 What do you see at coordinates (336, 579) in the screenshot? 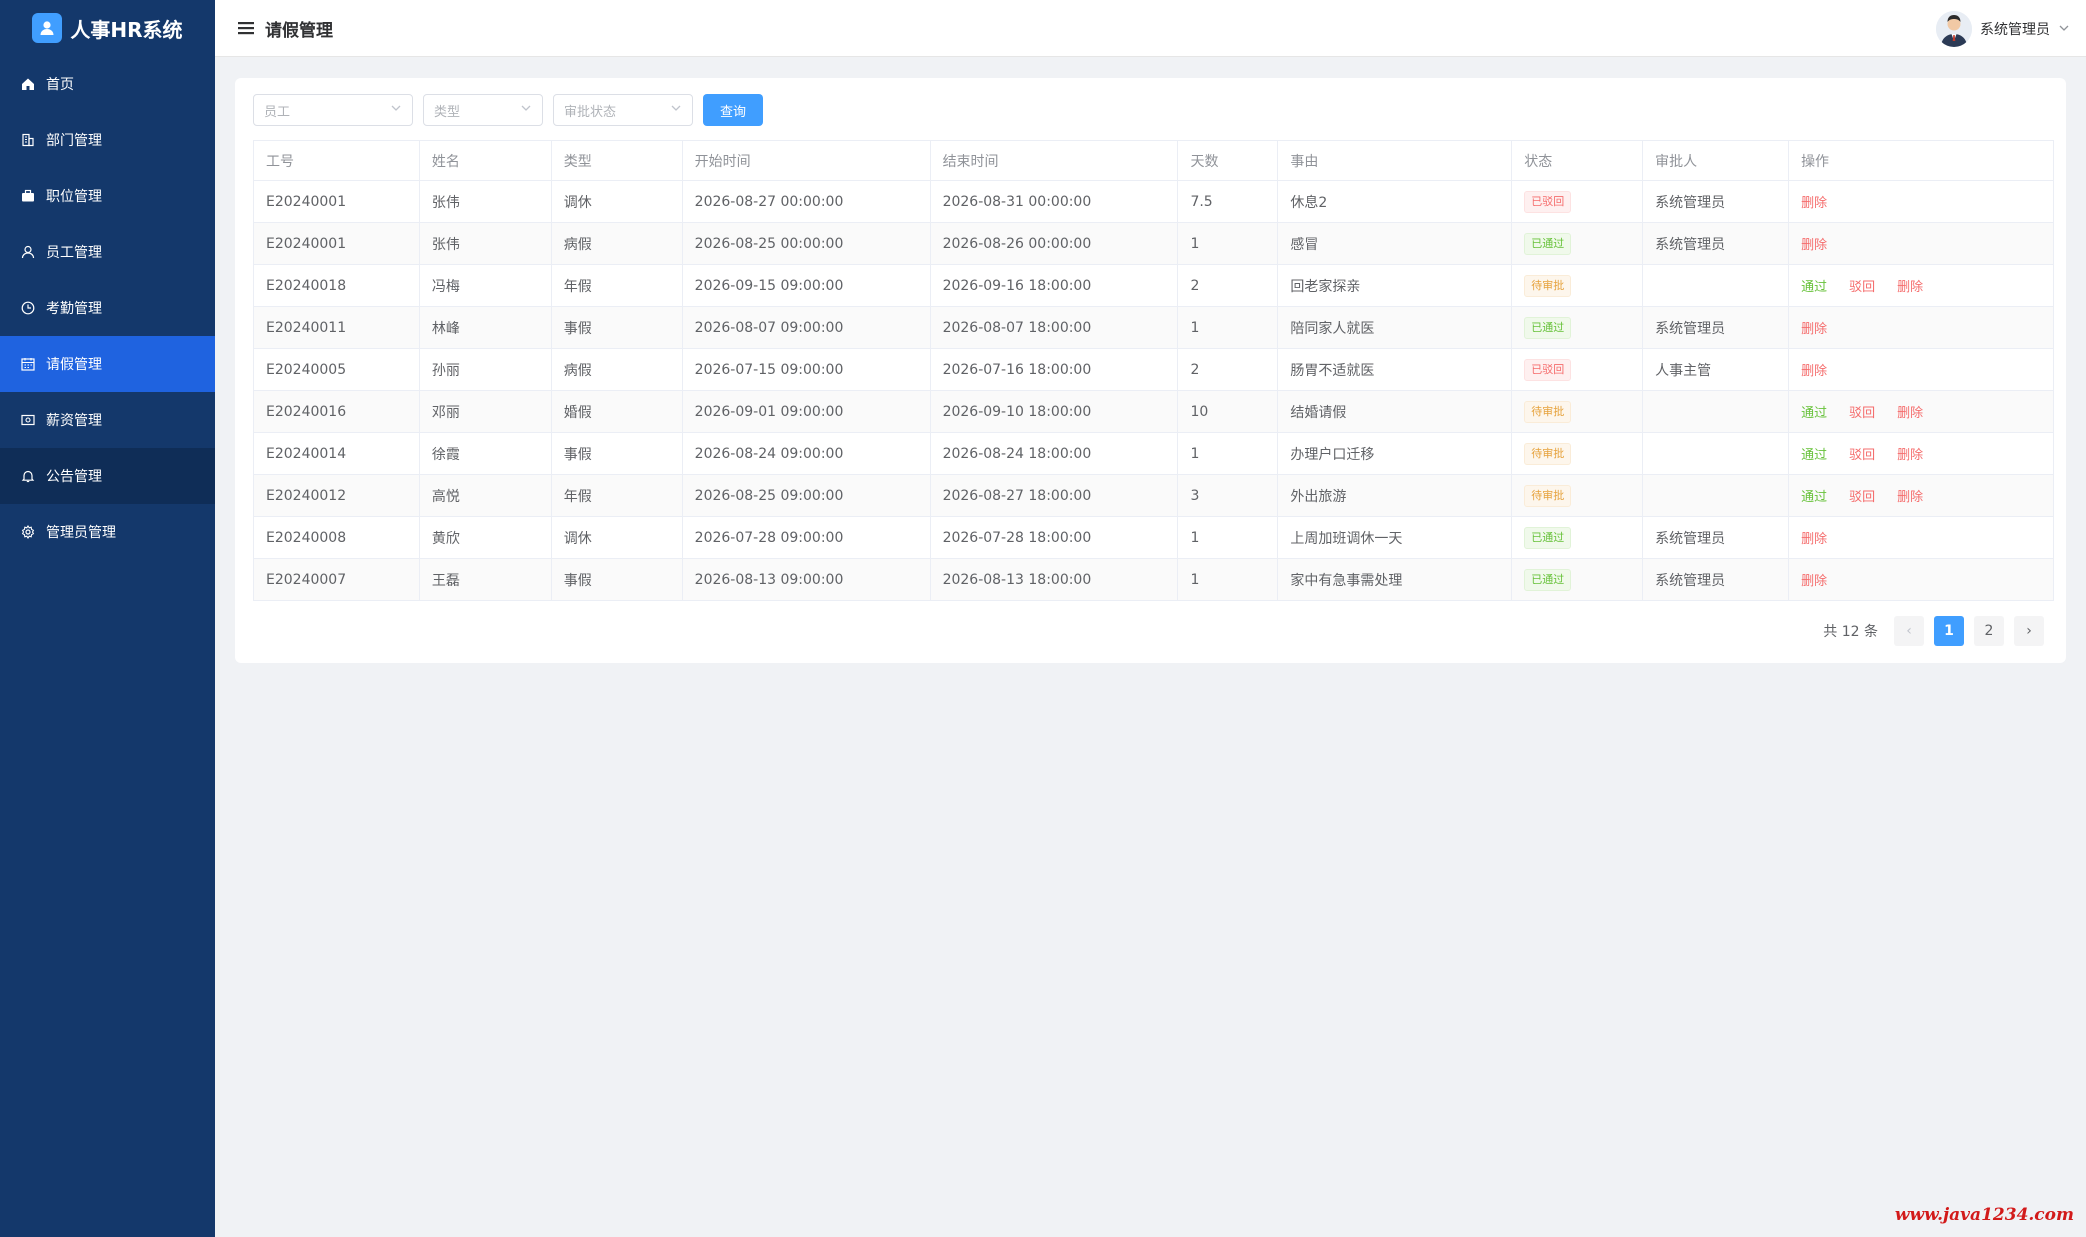
I see `cell-id: E20240007` at bounding box center [336, 579].